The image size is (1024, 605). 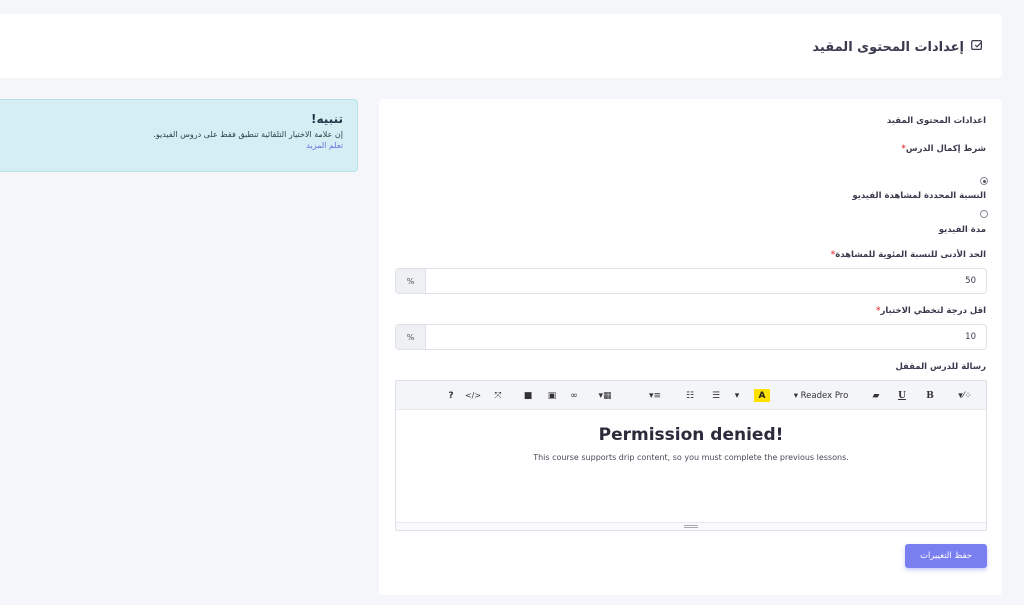 What do you see at coordinates (919, 196) in the screenshot?
I see `radio-video-percentage-label: النسبة المحددة لمشاهدة الفيديو` at bounding box center [919, 196].